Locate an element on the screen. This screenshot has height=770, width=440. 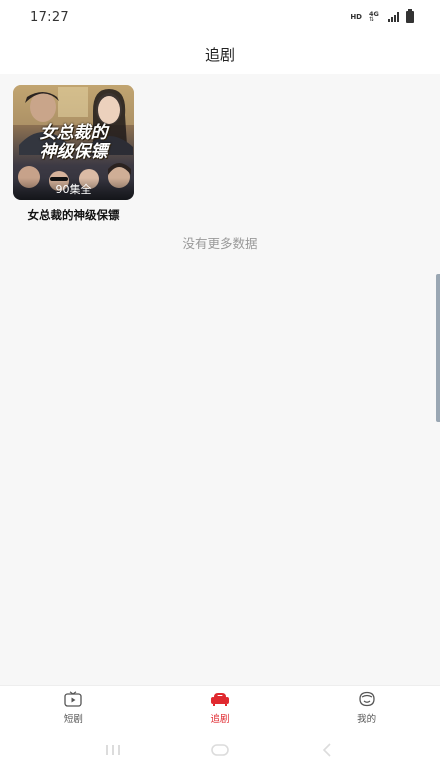
home-button is located at coordinates (220, 750).